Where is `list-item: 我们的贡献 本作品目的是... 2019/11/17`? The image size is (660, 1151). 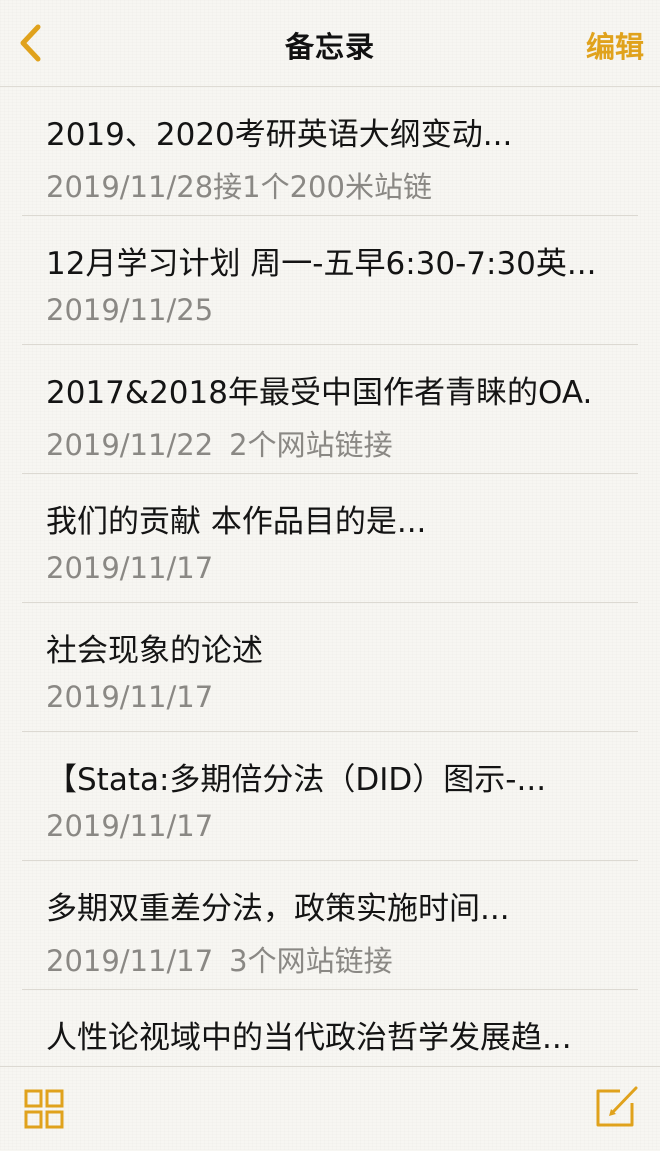 list-item: 我们的贡献 本作品目的是... 2019/11/17 is located at coordinates (330, 538).